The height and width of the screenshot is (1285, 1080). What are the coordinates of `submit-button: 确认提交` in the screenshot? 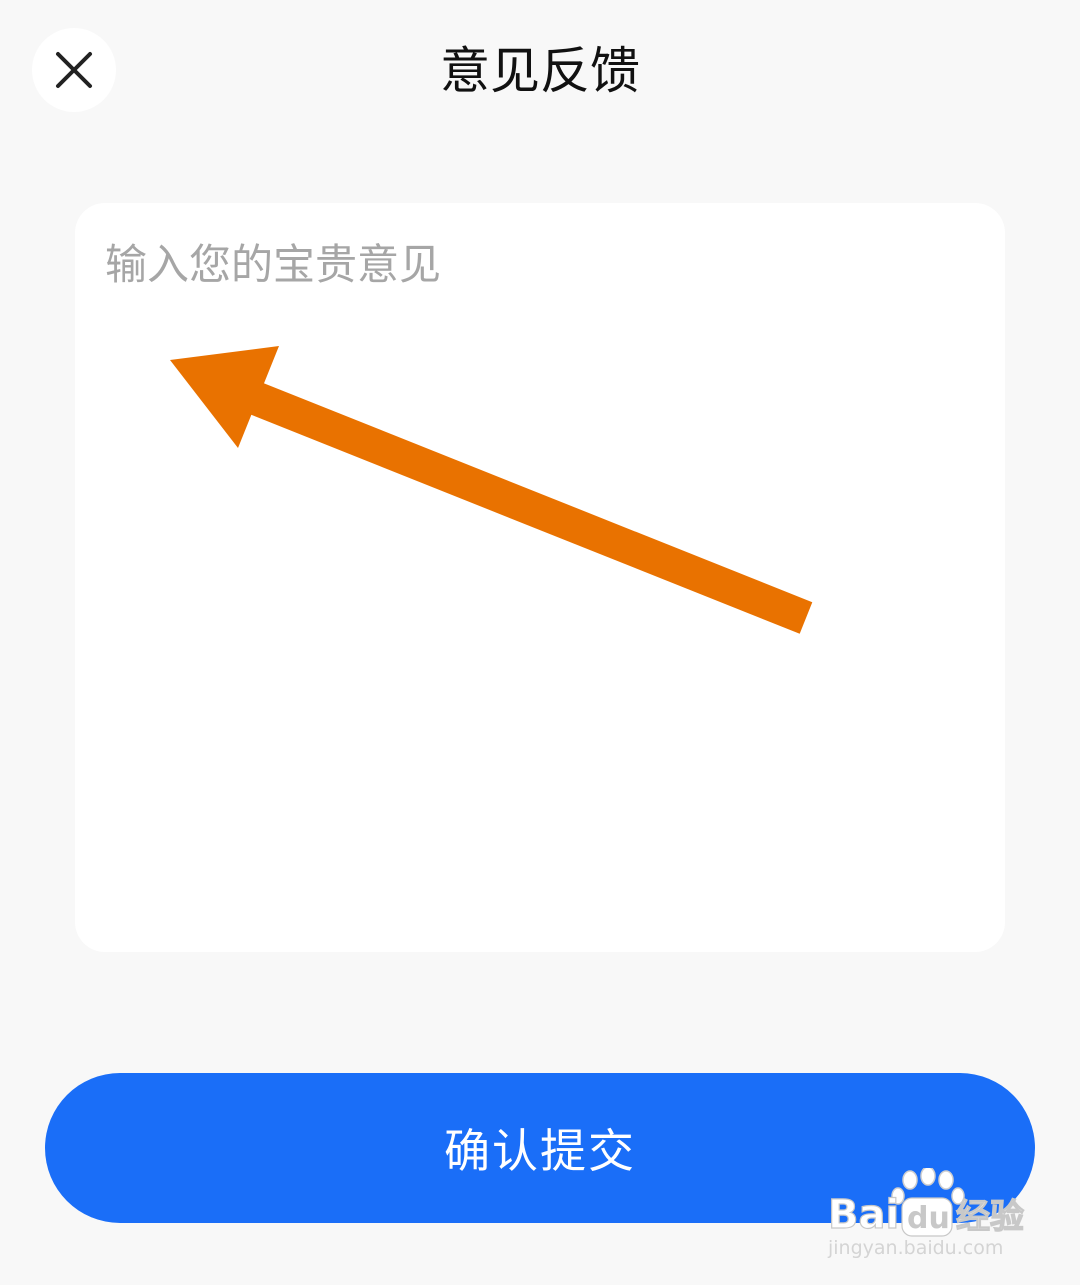 It's located at (540, 1148).